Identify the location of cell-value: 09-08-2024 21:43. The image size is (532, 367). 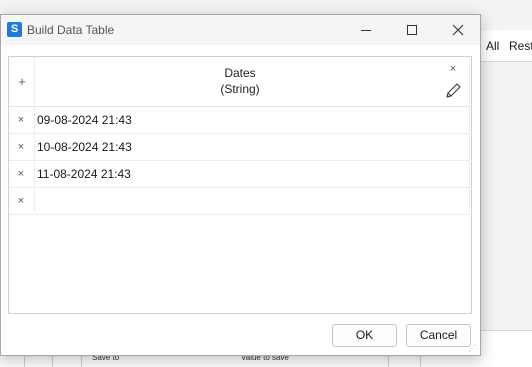
(84, 120).